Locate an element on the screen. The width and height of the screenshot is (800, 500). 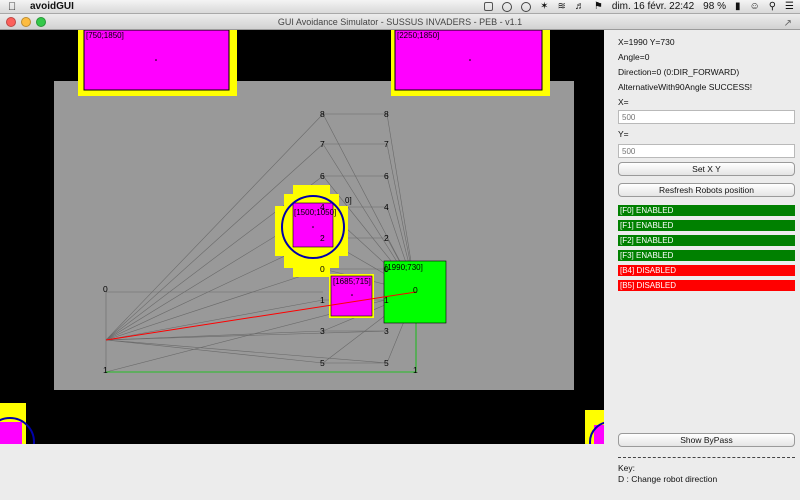
robot-center-label: [1500;1050] is located at coordinates (315, 212).